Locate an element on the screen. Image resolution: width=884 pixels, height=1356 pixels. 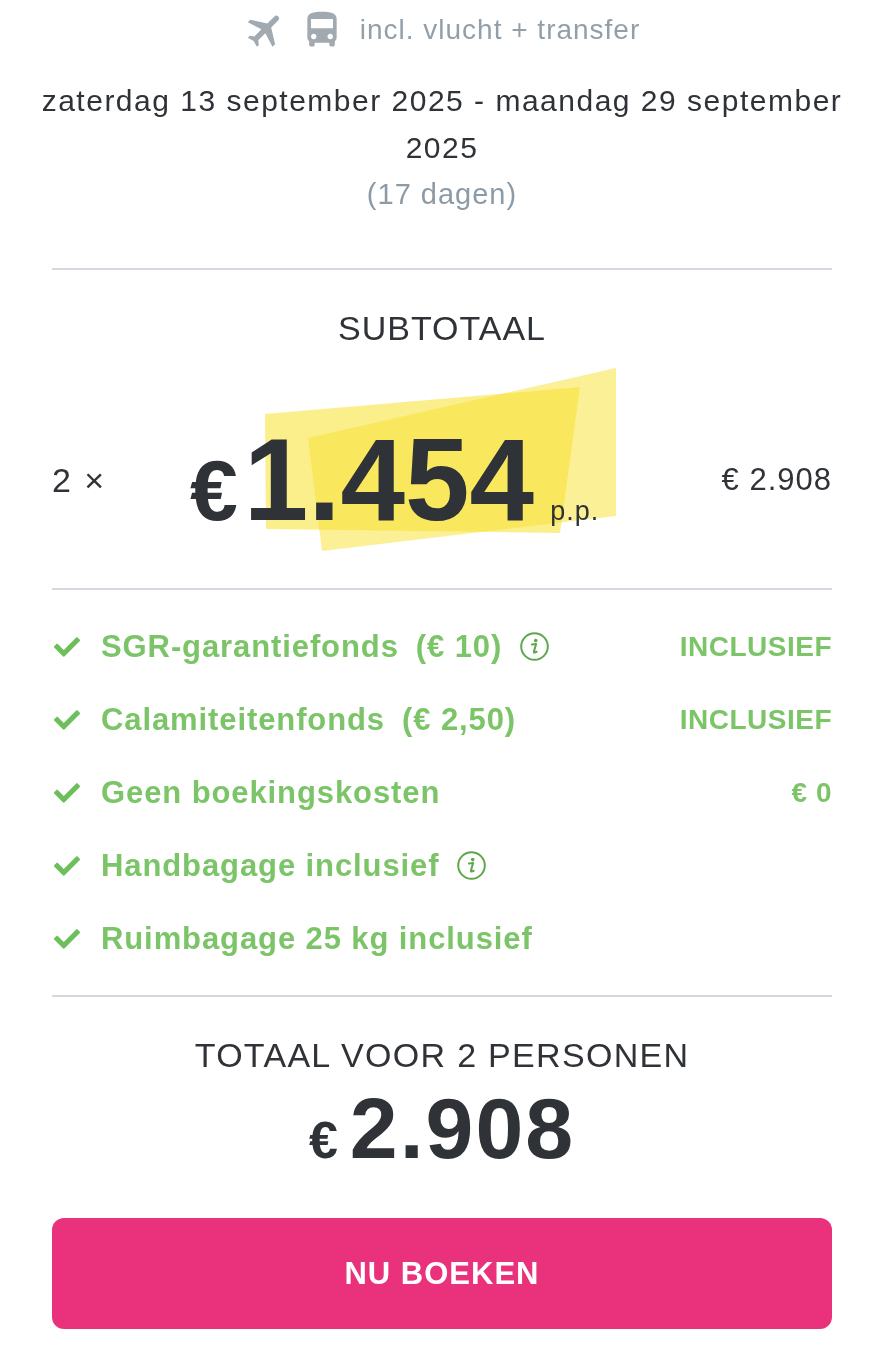
inclusion-label: Geen boekingskosten is located at coordinates (271, 792).